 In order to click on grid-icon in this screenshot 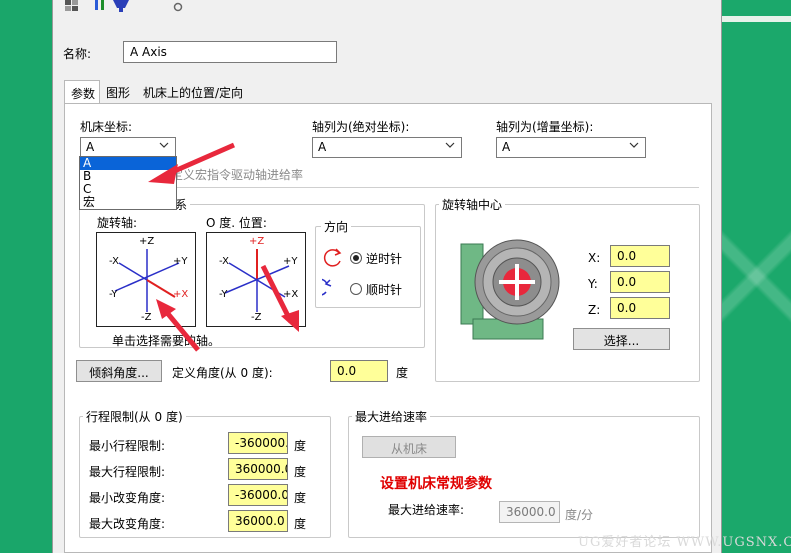, I will do `click(72, 6)`.